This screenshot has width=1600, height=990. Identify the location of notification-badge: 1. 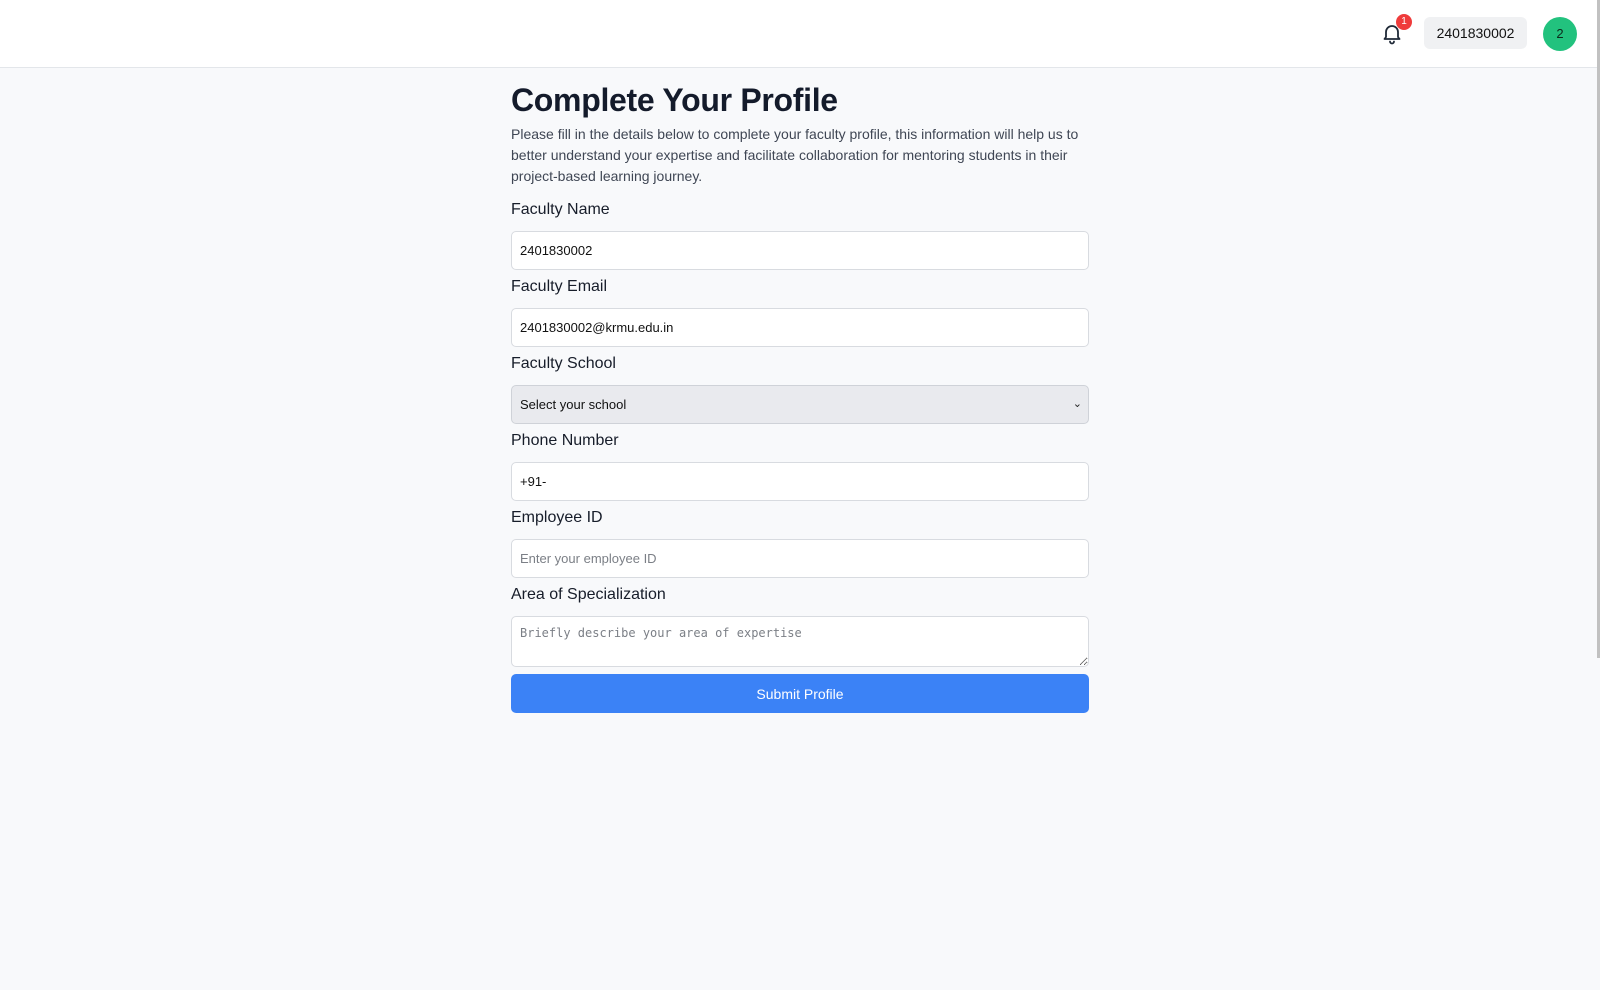
(1404, 22).